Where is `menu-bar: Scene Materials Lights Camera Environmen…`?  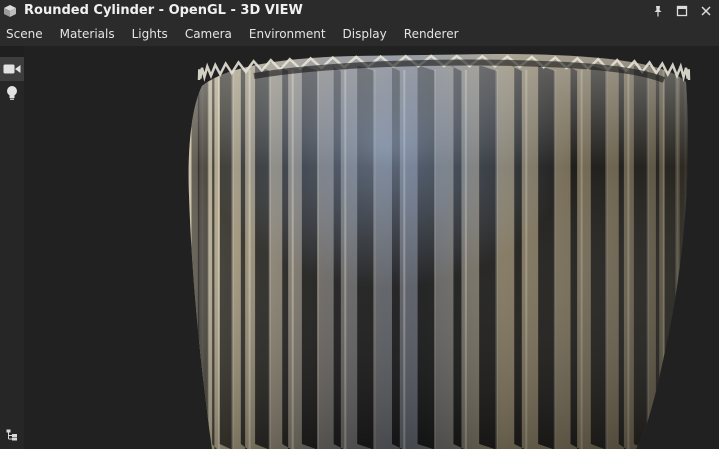 menu-bar: Scene Materials Lights Camera Environmen… is located at coordinates (359, 33).